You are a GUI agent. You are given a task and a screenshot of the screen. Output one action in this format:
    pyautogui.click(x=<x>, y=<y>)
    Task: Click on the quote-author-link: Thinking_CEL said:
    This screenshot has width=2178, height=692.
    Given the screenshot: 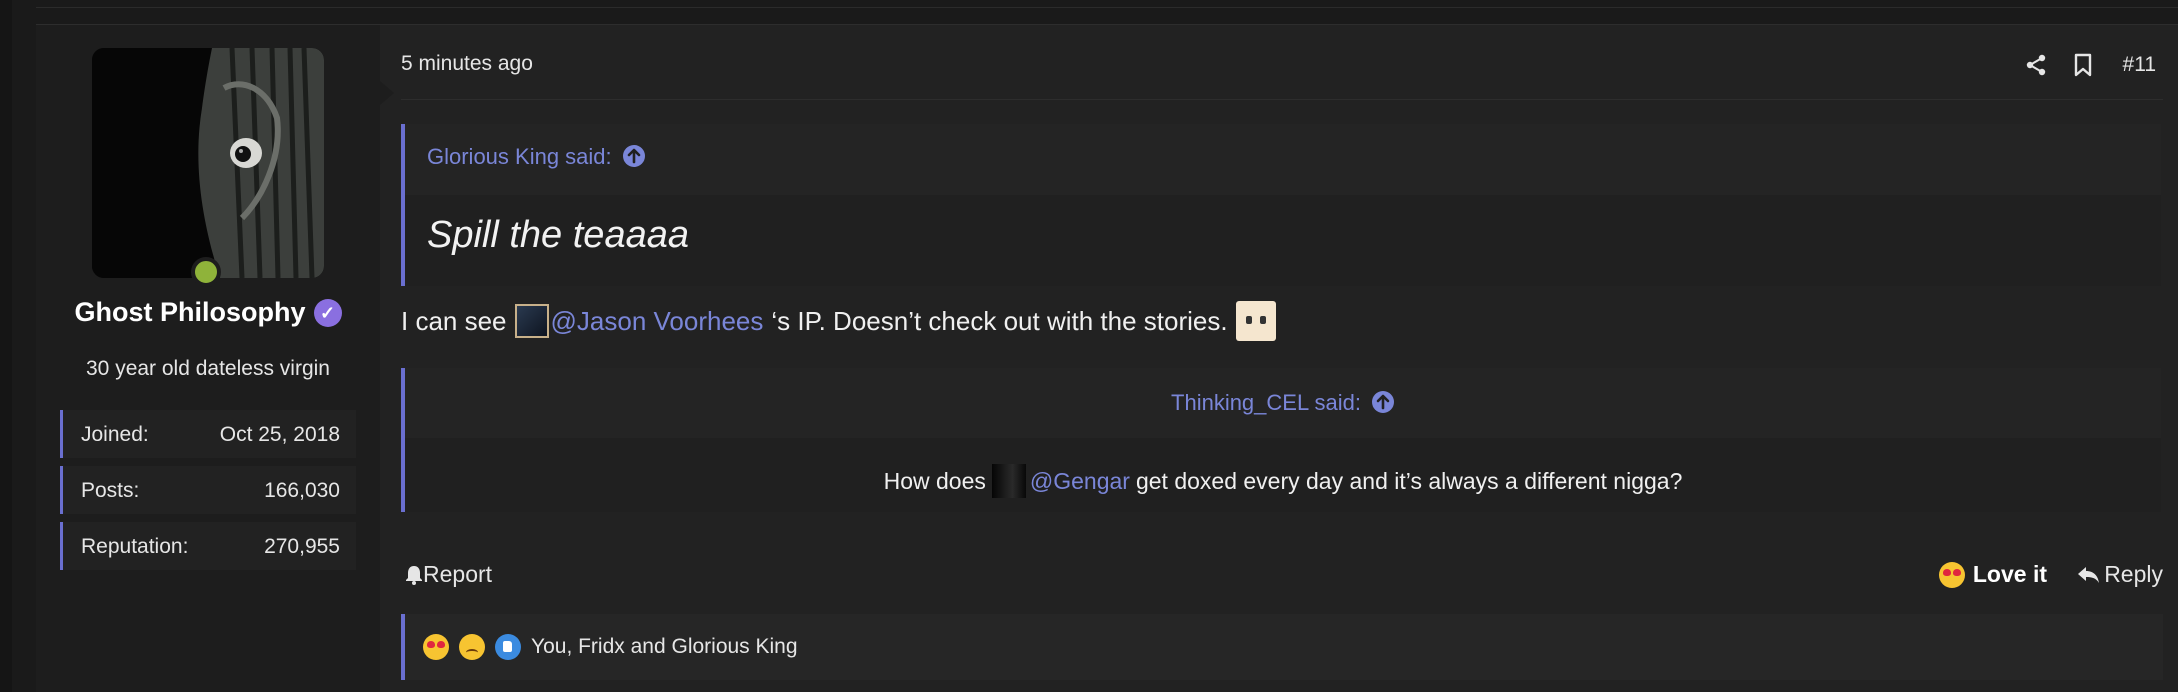 What is the action you would take?
    pyautogui.click(x=1283, y=402)
    